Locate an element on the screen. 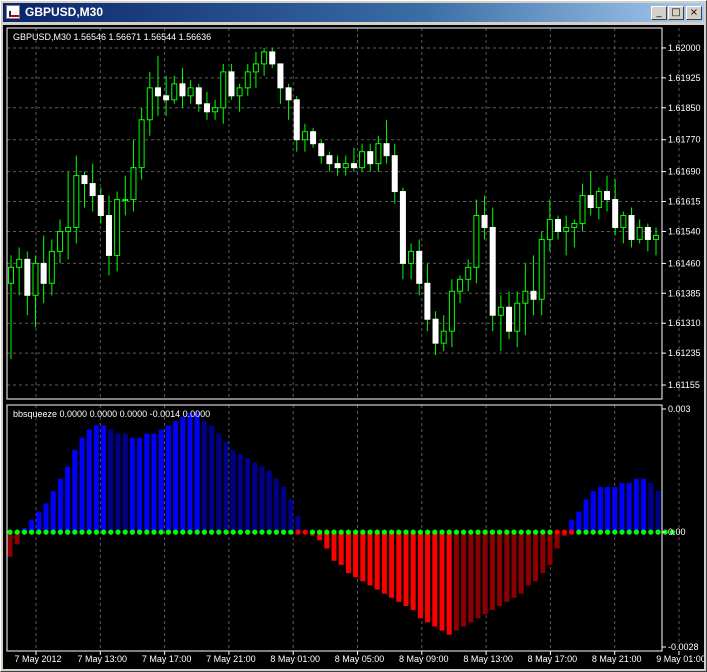  chart-app-icon is located at coordinates (13, 12).